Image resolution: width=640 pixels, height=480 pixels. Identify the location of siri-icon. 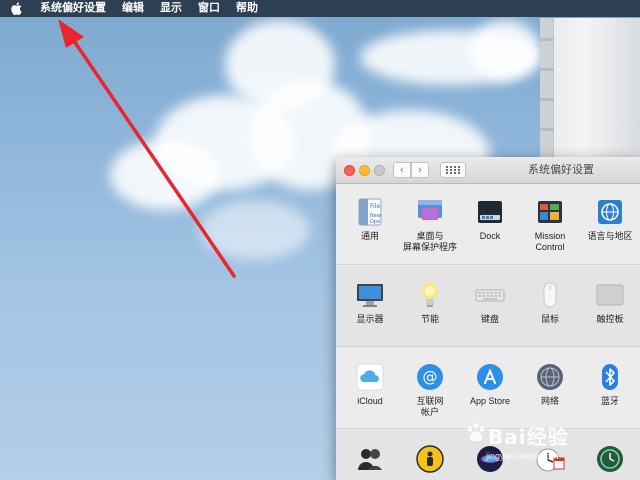
(490, 459).